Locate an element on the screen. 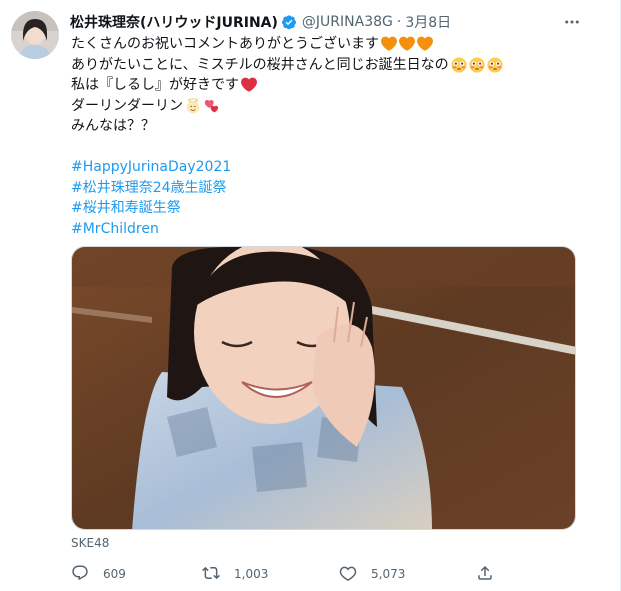 The width and height of the screenshot is (621, 591). reply-count: 609 is located at coordinates (114, 574).